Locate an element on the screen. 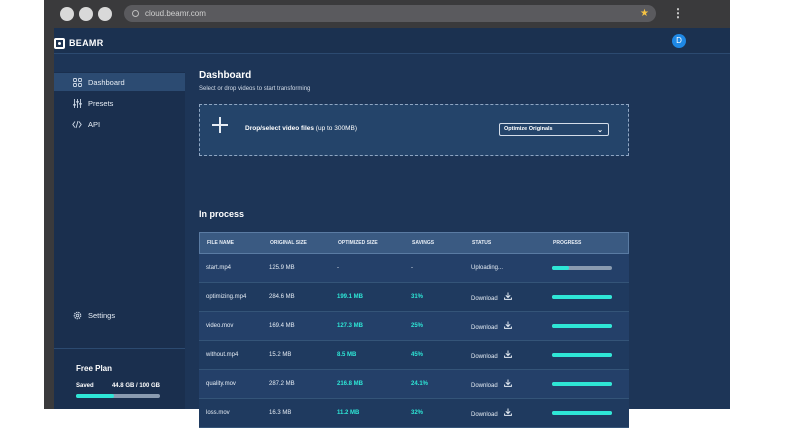 This screenshot has width=800, height=428. dropzone-text: Drop/select video files (up to 300MB) is located at coordinates (301, 128).